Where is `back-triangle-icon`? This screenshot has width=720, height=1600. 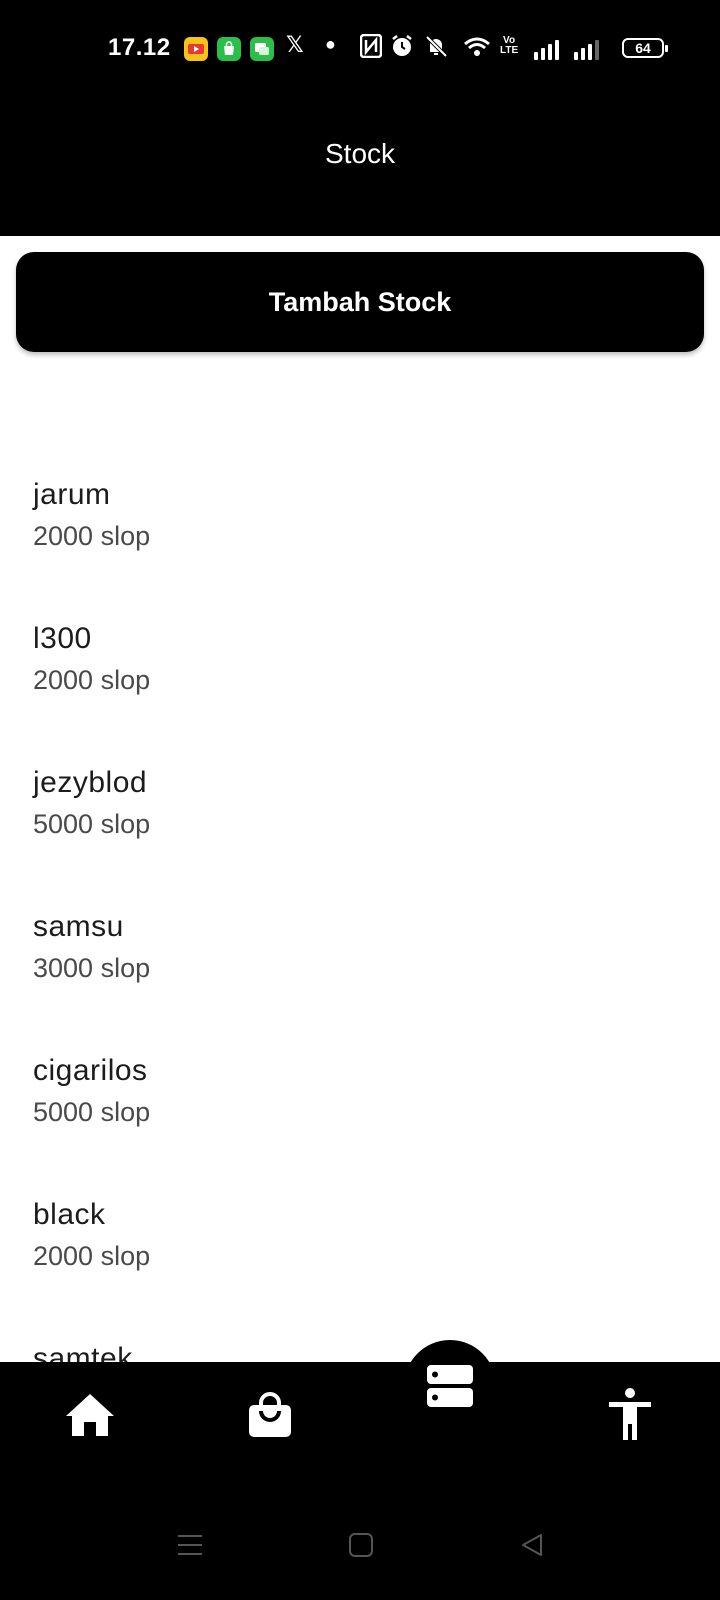 back-triangle-icon is located at coordinates (532, 1545).